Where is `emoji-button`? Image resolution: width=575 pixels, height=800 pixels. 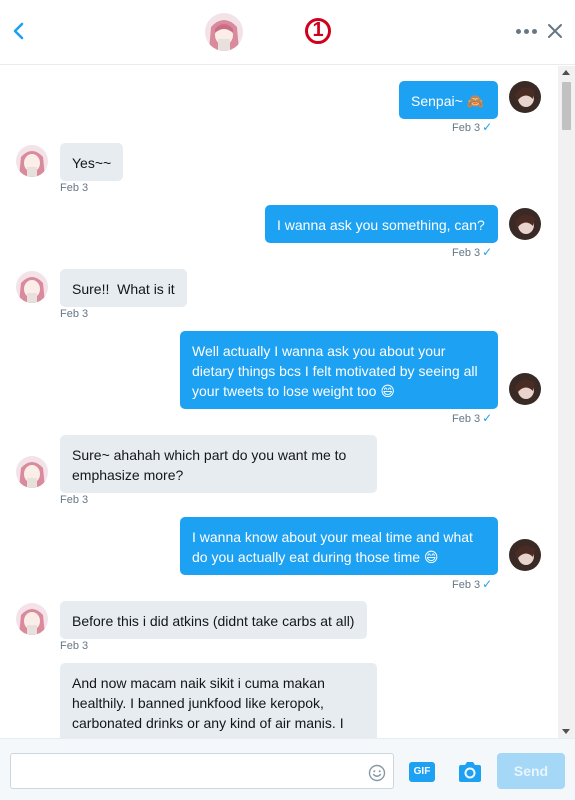
emoji-button is located at coordinates (377, 773).